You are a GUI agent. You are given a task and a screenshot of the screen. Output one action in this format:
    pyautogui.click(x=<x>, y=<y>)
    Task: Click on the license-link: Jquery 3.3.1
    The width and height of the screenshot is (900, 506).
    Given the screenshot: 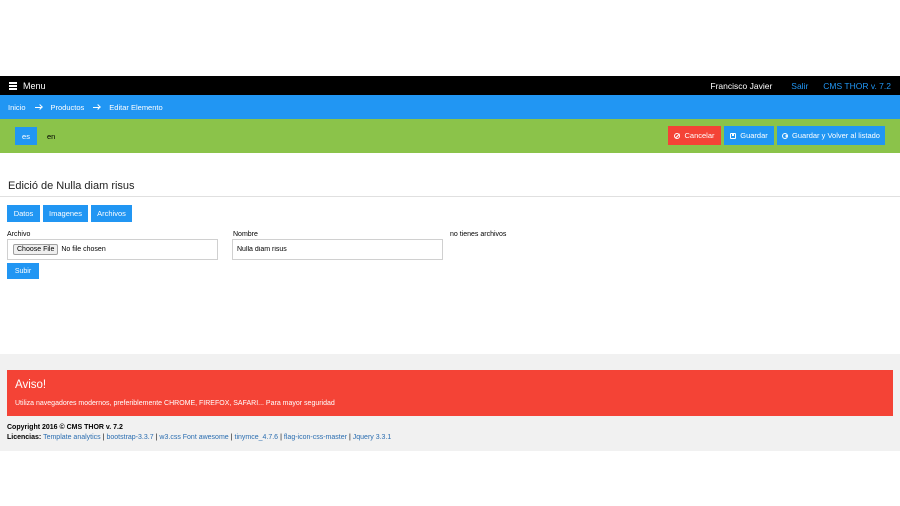 What is the action you would take?
    pyautogui.click(x=372, y=437)
    